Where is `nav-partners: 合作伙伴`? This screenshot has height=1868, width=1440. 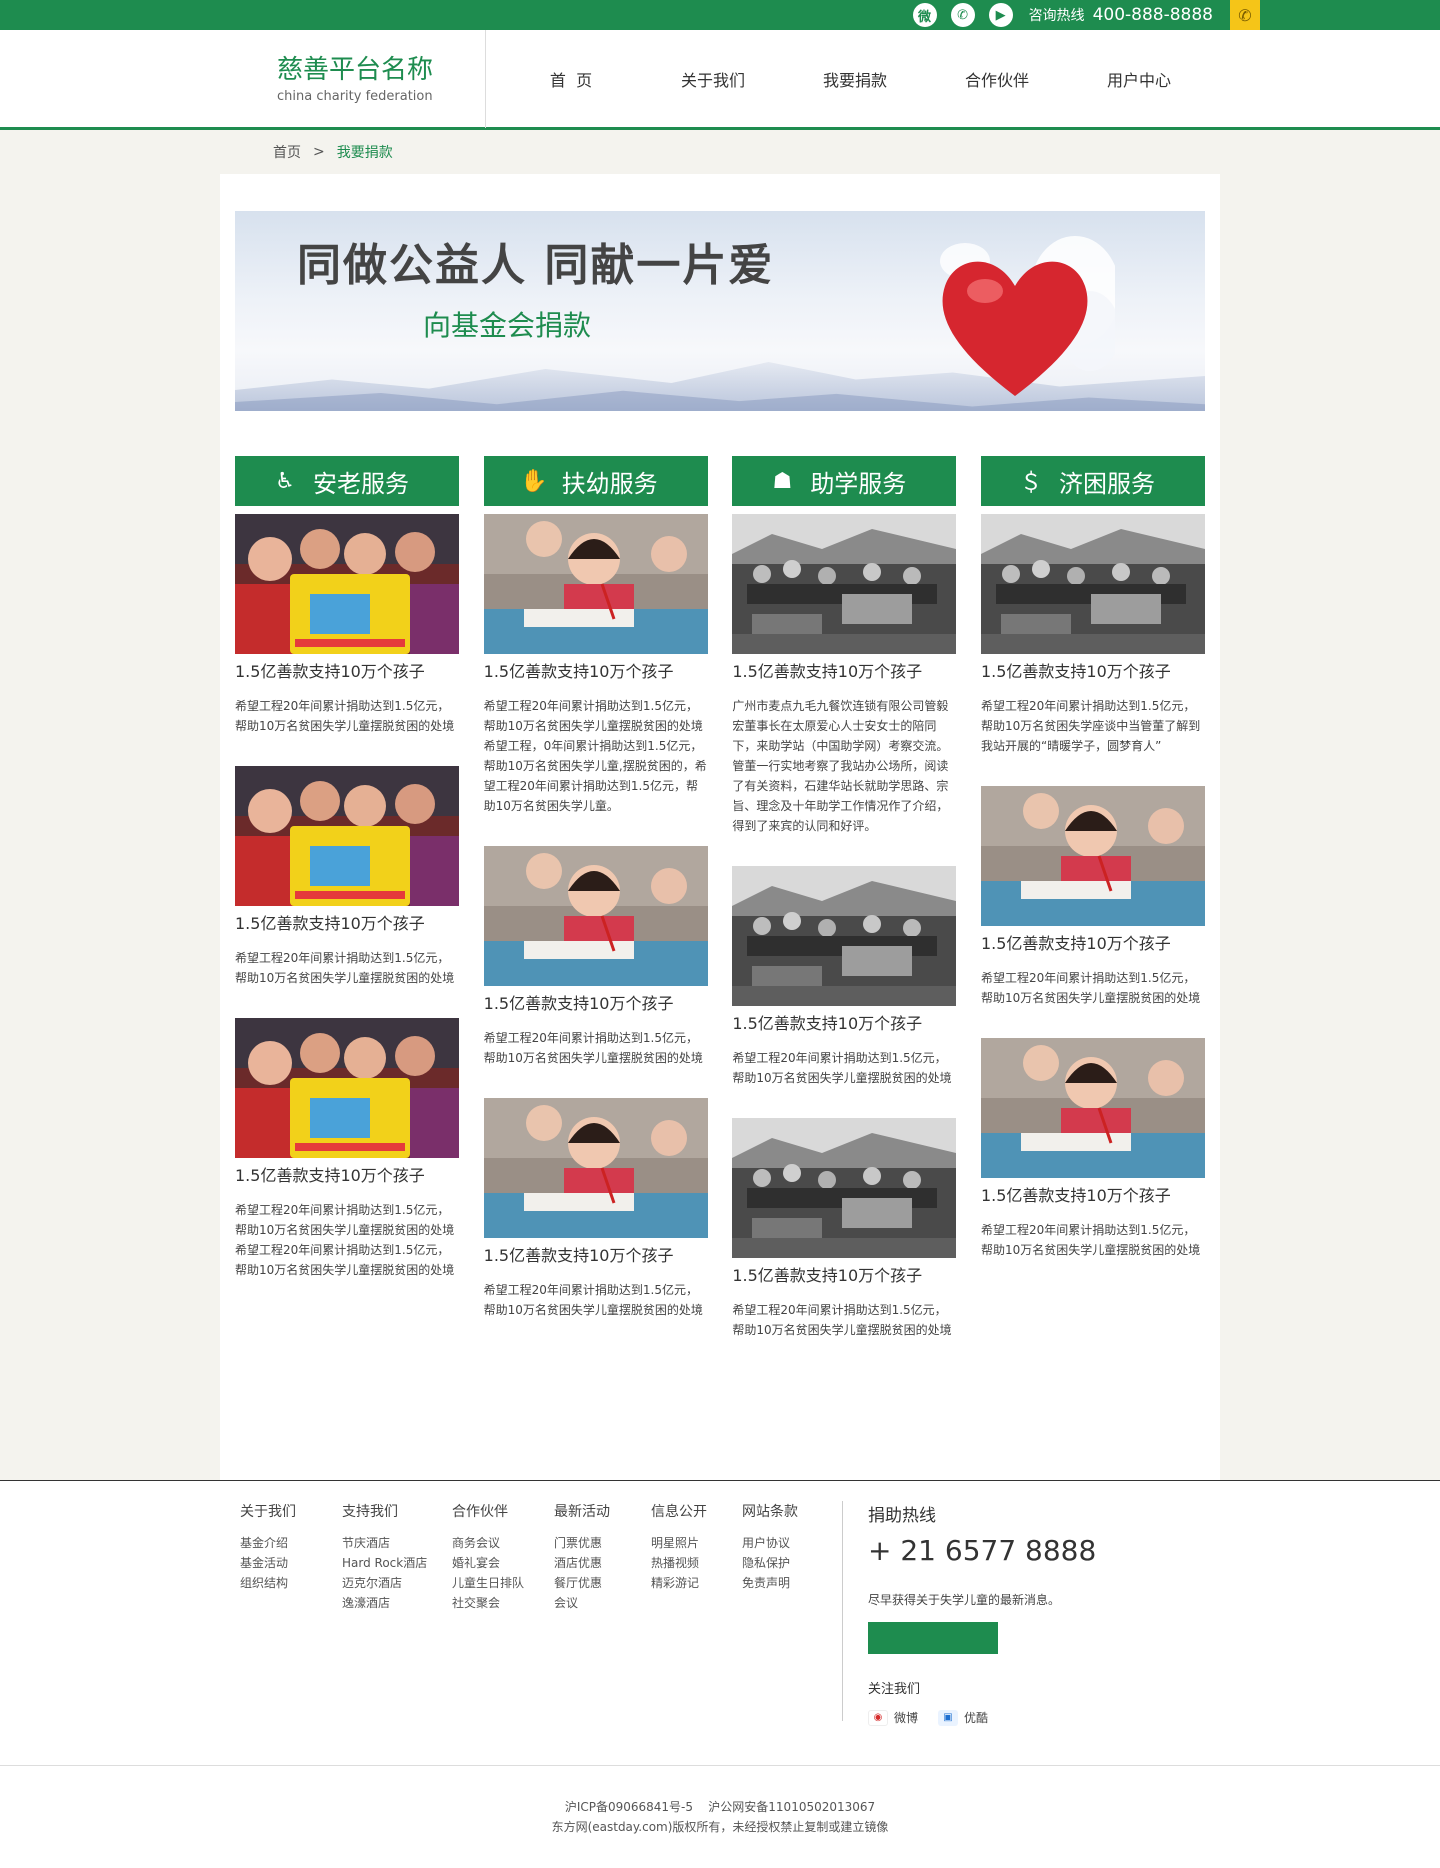
nav-partners: 合作伙伴 is located at coordinates (997, 79).